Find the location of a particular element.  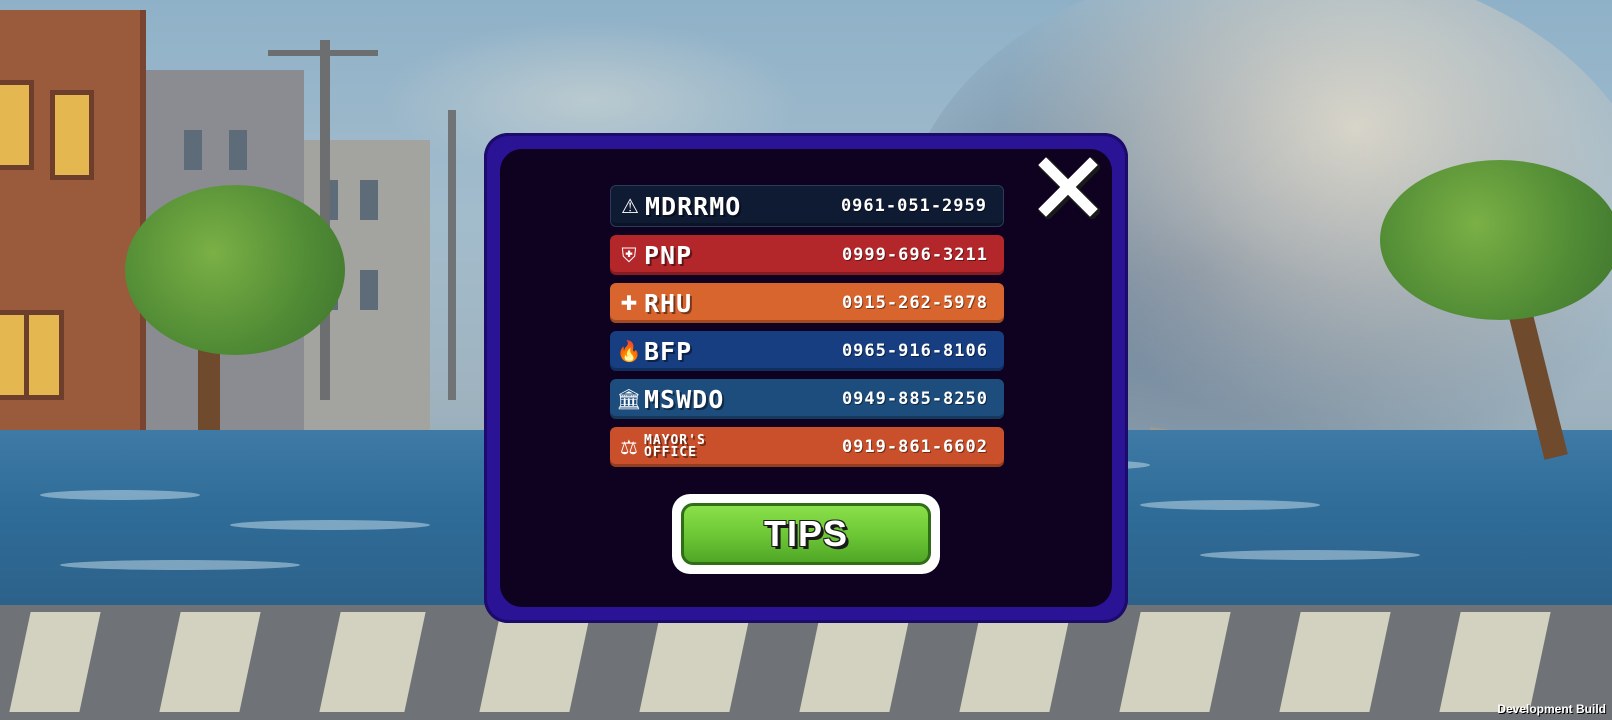

close-button is located at coordinates (1069, 188).